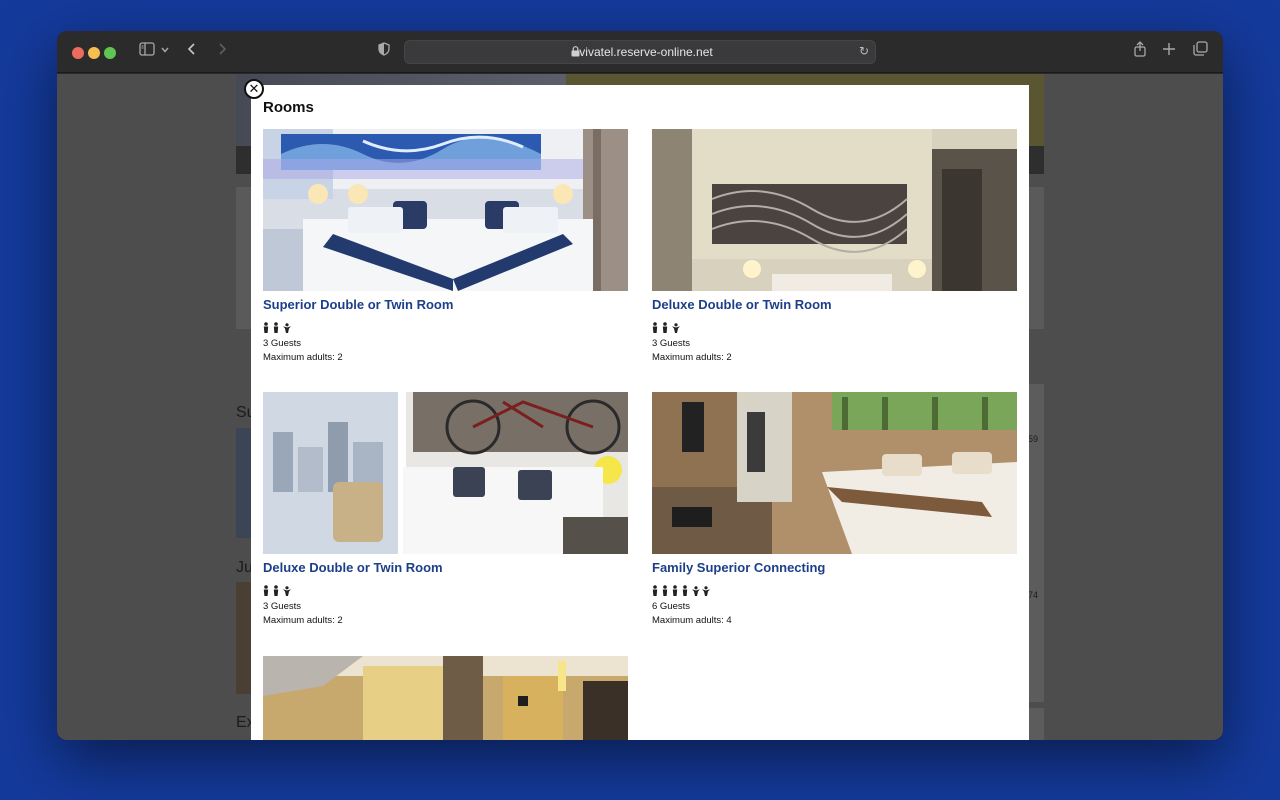  Describe the element at coordinates (1200, 52) in the screenshot. I see `tabs-overview-icon` at that location.